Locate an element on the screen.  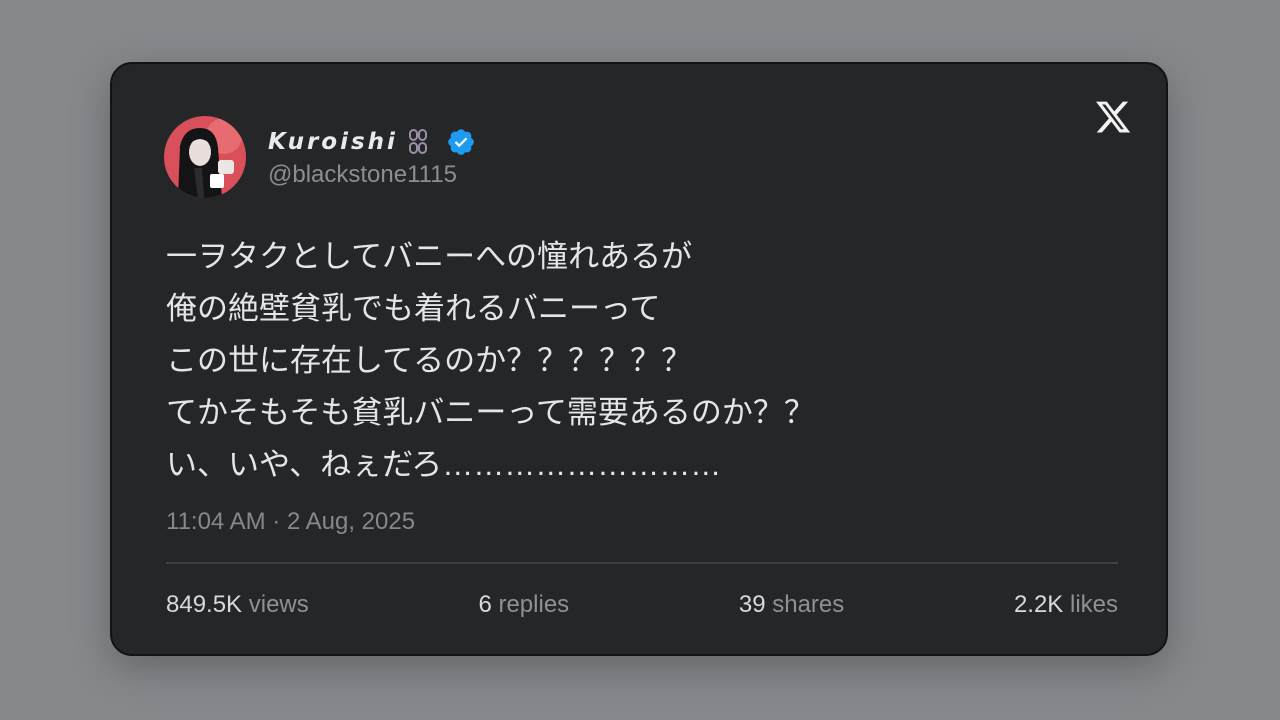
divider is located at coordinates (642, 563).